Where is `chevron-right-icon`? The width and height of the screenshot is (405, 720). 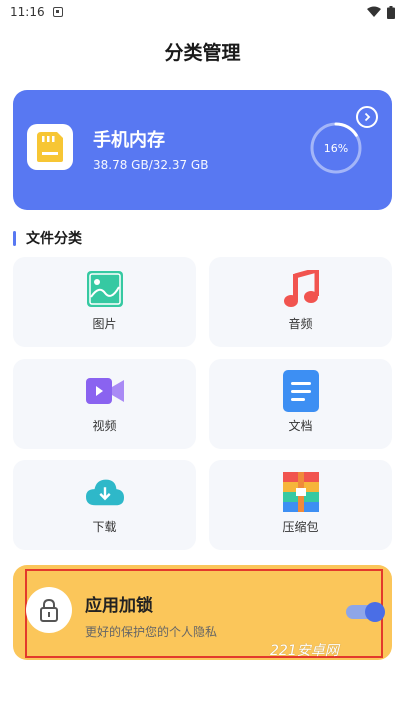 chevron-right-icon is located at coordinates (367, 117).